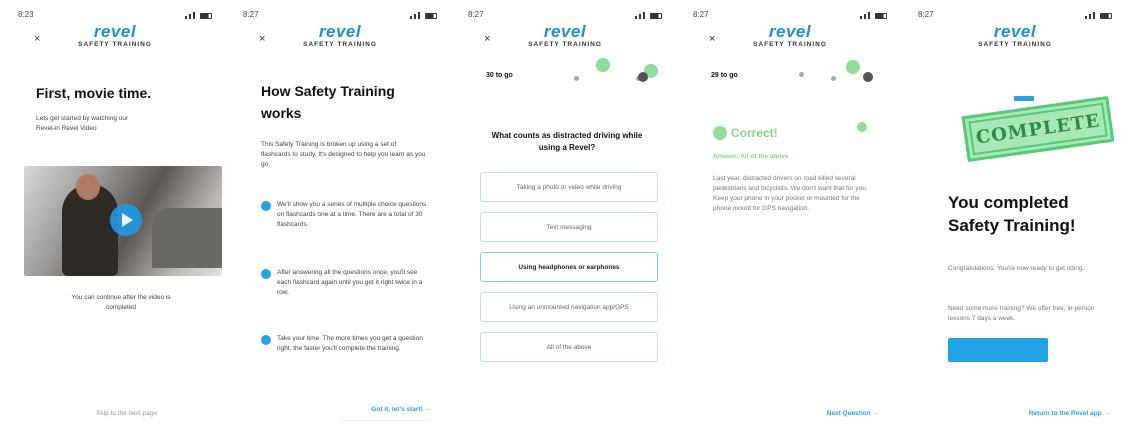 Image resolution: width=1124 pixels, height=424 pixels. What do you see at coordinates (724, 75) in the screenshot?
I see `progress-label: 29 to go` at bounding box center [724, 75].